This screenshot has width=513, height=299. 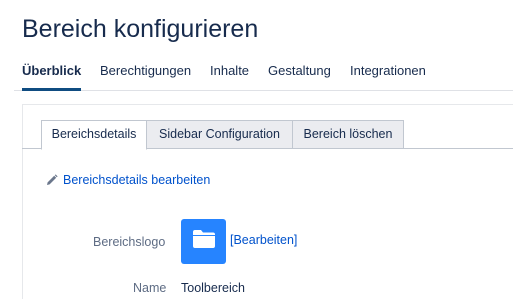 I want to click on space-name-value: Toolbereich, so click(x=213, y=288).